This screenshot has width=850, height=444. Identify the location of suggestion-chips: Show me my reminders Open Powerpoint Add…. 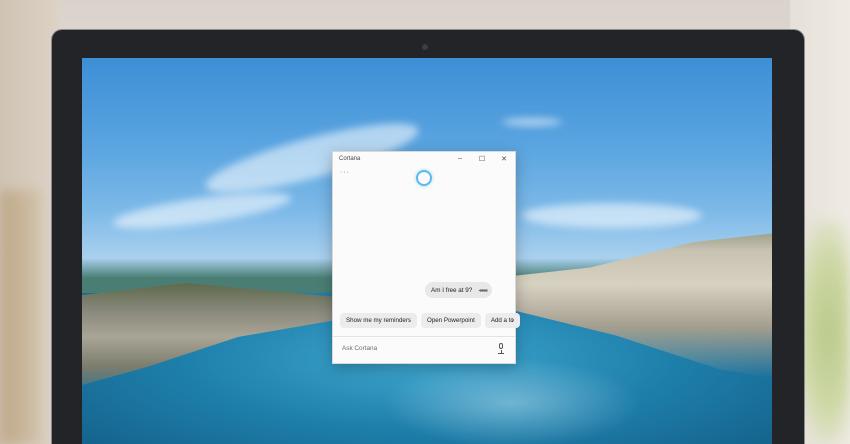
(430, 320).